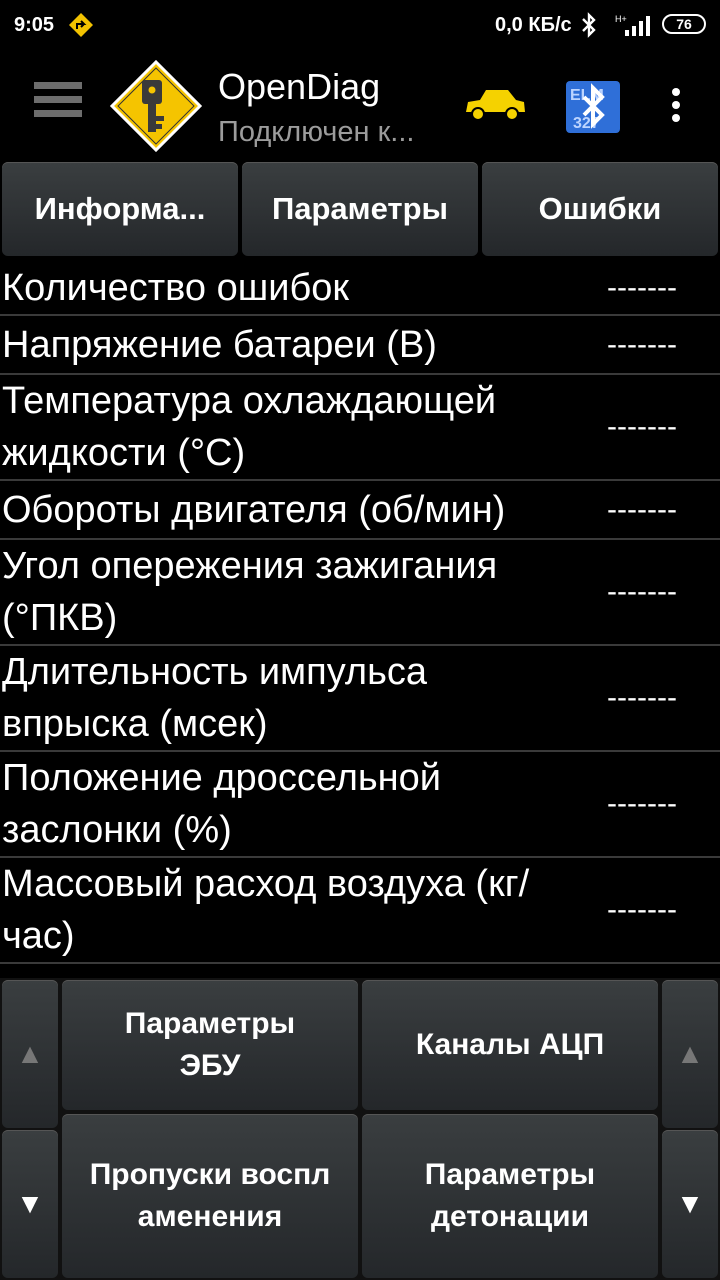 The image size is (720, 1280). What do you see at coordinates (254, 509) in the screenshot?
I see `param-label: Обороты двигателя (об/мин)` at bounding box center [254, 509].